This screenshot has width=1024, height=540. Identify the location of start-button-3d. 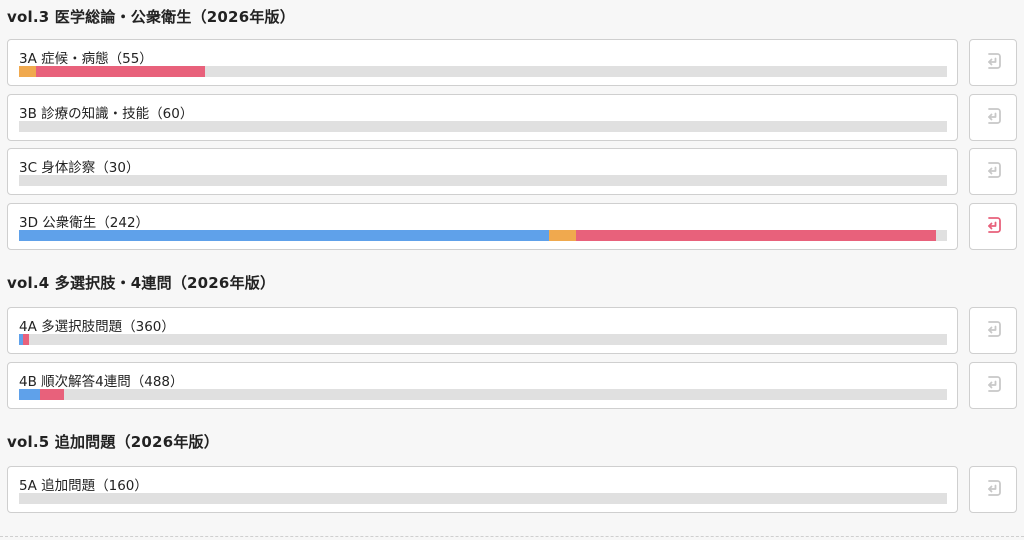
(993, 226).